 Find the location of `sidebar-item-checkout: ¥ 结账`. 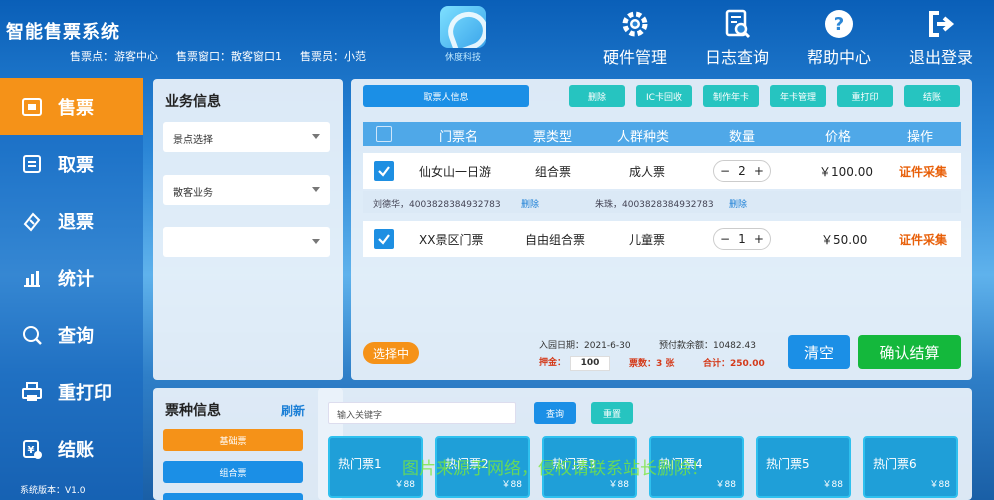

sidebar-item-checkout: ¥ 结账 is located at coordinates (71, 448).